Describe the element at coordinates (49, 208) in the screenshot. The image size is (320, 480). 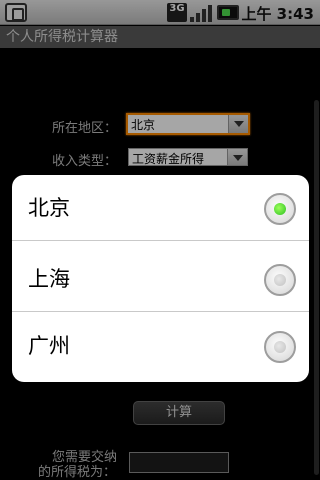
I see `option-label: 北京` at that location.